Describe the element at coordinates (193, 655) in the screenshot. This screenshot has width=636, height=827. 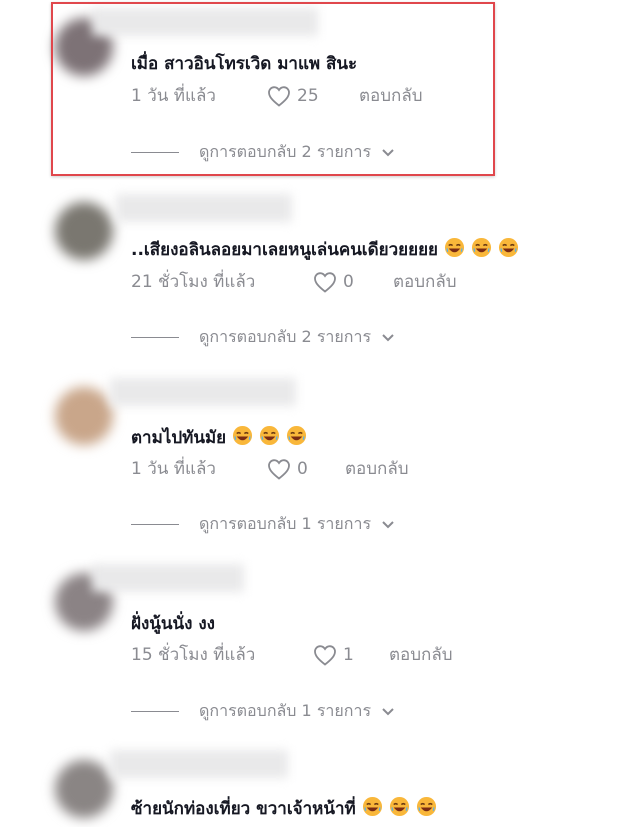
I see `comment-time: 15 ชั่วโมง ที่แล้ว` at that location.